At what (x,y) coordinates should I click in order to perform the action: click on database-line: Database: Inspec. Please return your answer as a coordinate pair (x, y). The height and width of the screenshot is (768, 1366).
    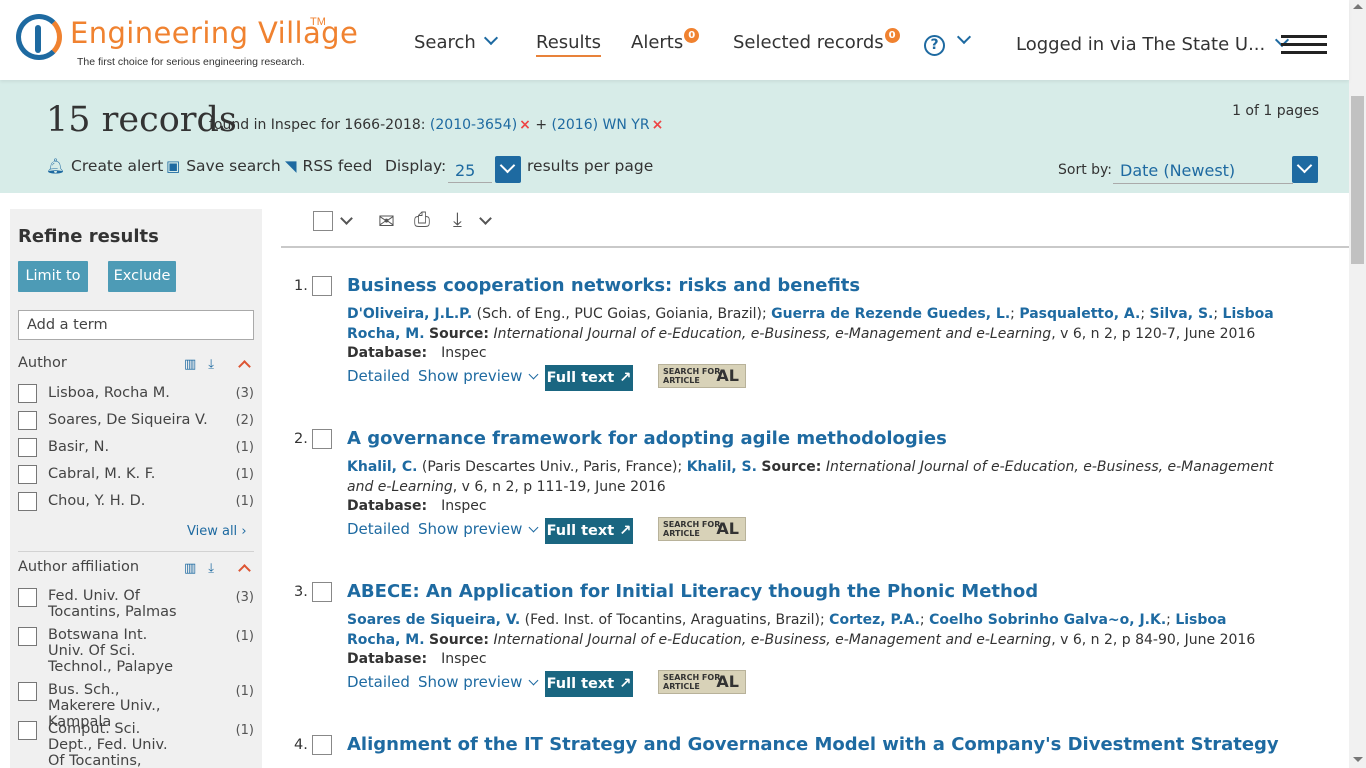
    Looking at the image, I should click on (417, 353).